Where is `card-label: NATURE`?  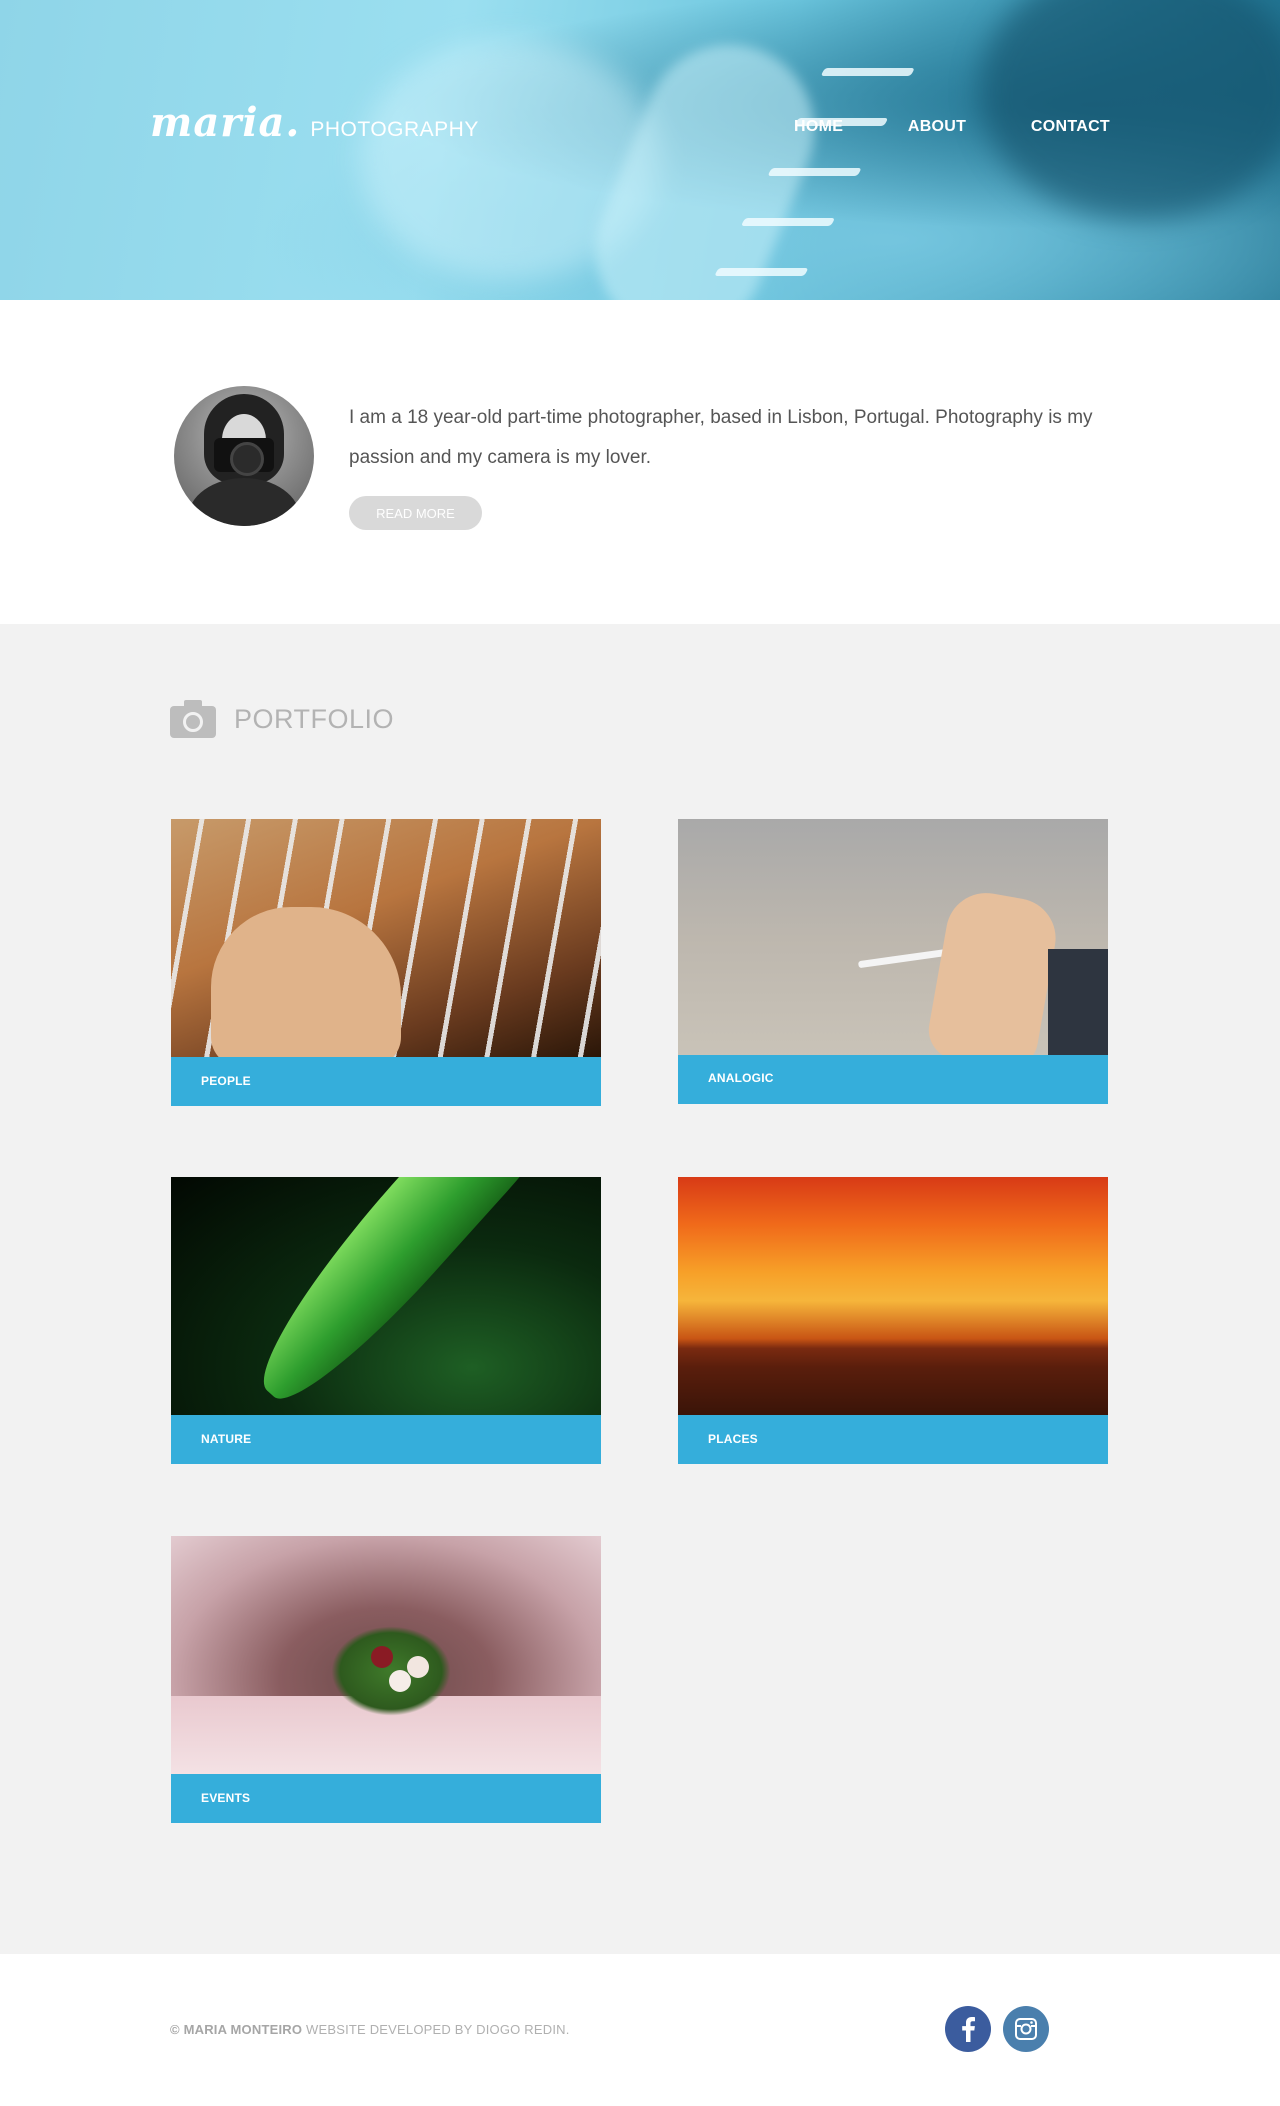 card-label: NATURE is located at coordinates (226, 1439).